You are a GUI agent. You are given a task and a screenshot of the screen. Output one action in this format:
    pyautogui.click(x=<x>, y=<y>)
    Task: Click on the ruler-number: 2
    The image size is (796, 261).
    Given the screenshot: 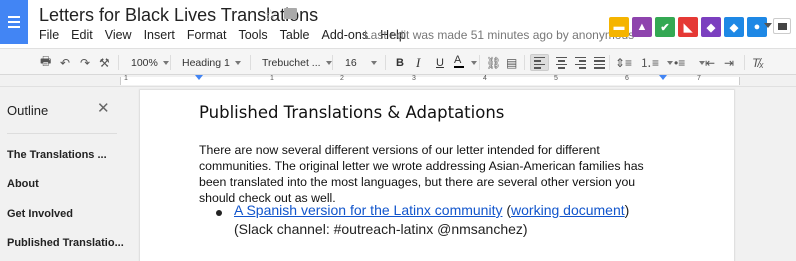 What is the action you would take?
    pyautogui.click(x=342, y=78)
    